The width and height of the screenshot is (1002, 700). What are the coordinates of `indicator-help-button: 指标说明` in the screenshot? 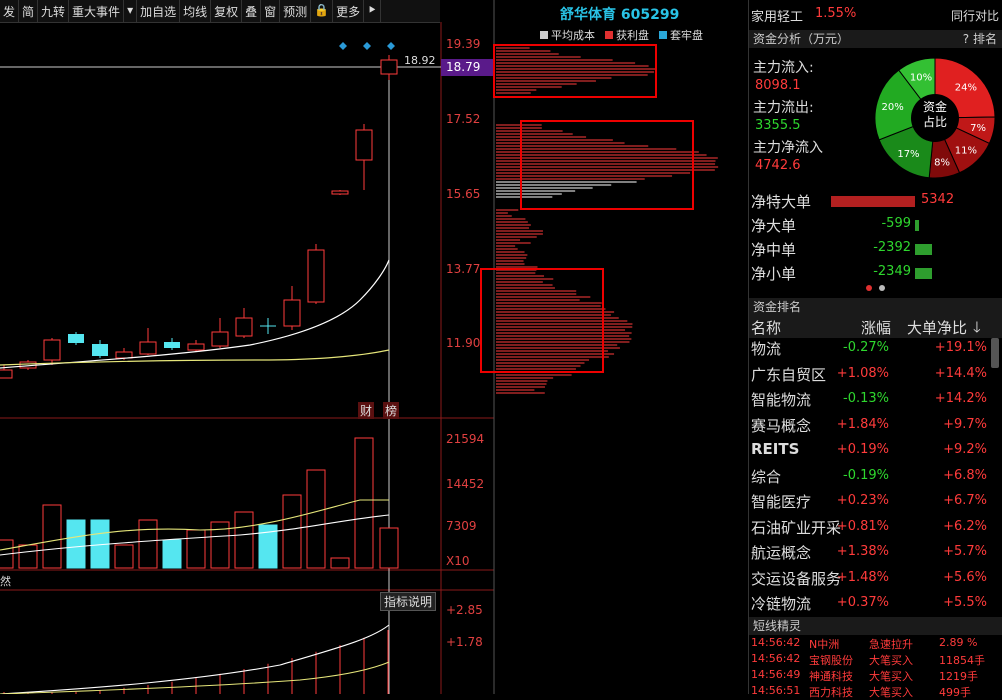 It's located at (408, 601).